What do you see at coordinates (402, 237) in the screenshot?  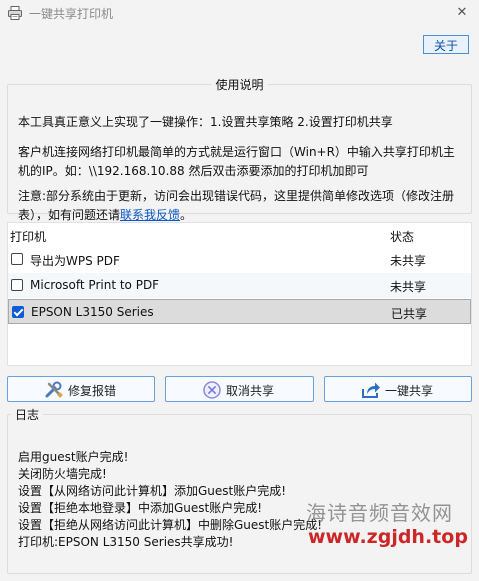 I see `column-header-status: 状态` at bounding box center [402, 237].